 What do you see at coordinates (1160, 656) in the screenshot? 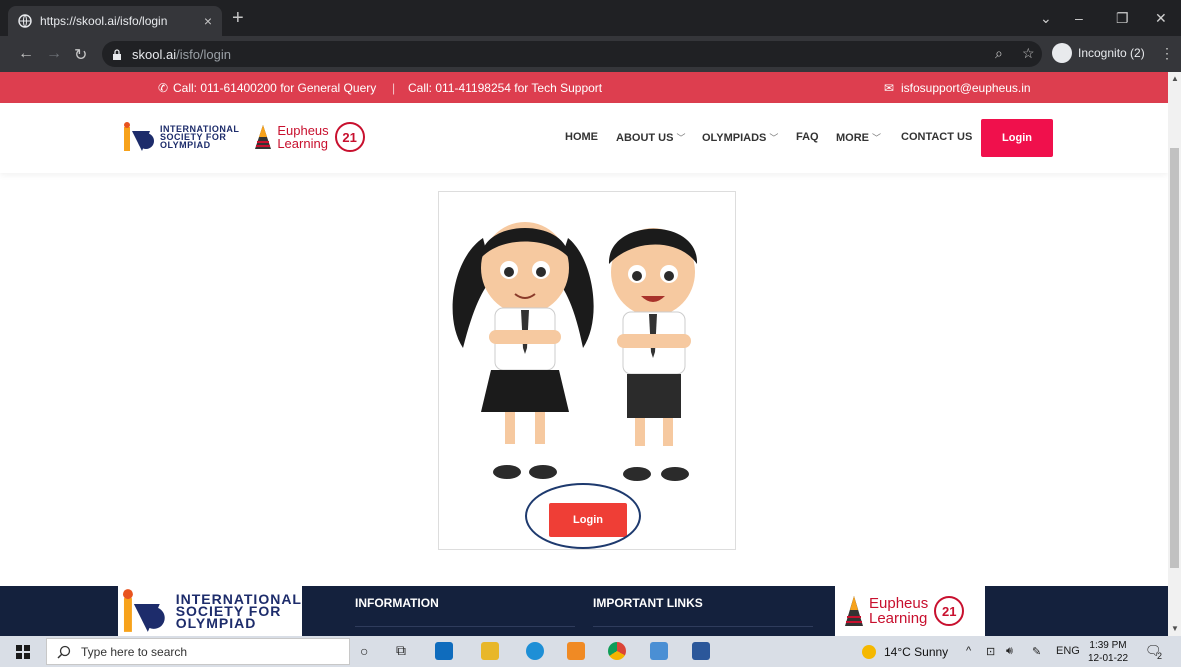
I see `notification-count: 2` at bounding box center [1160, 656].